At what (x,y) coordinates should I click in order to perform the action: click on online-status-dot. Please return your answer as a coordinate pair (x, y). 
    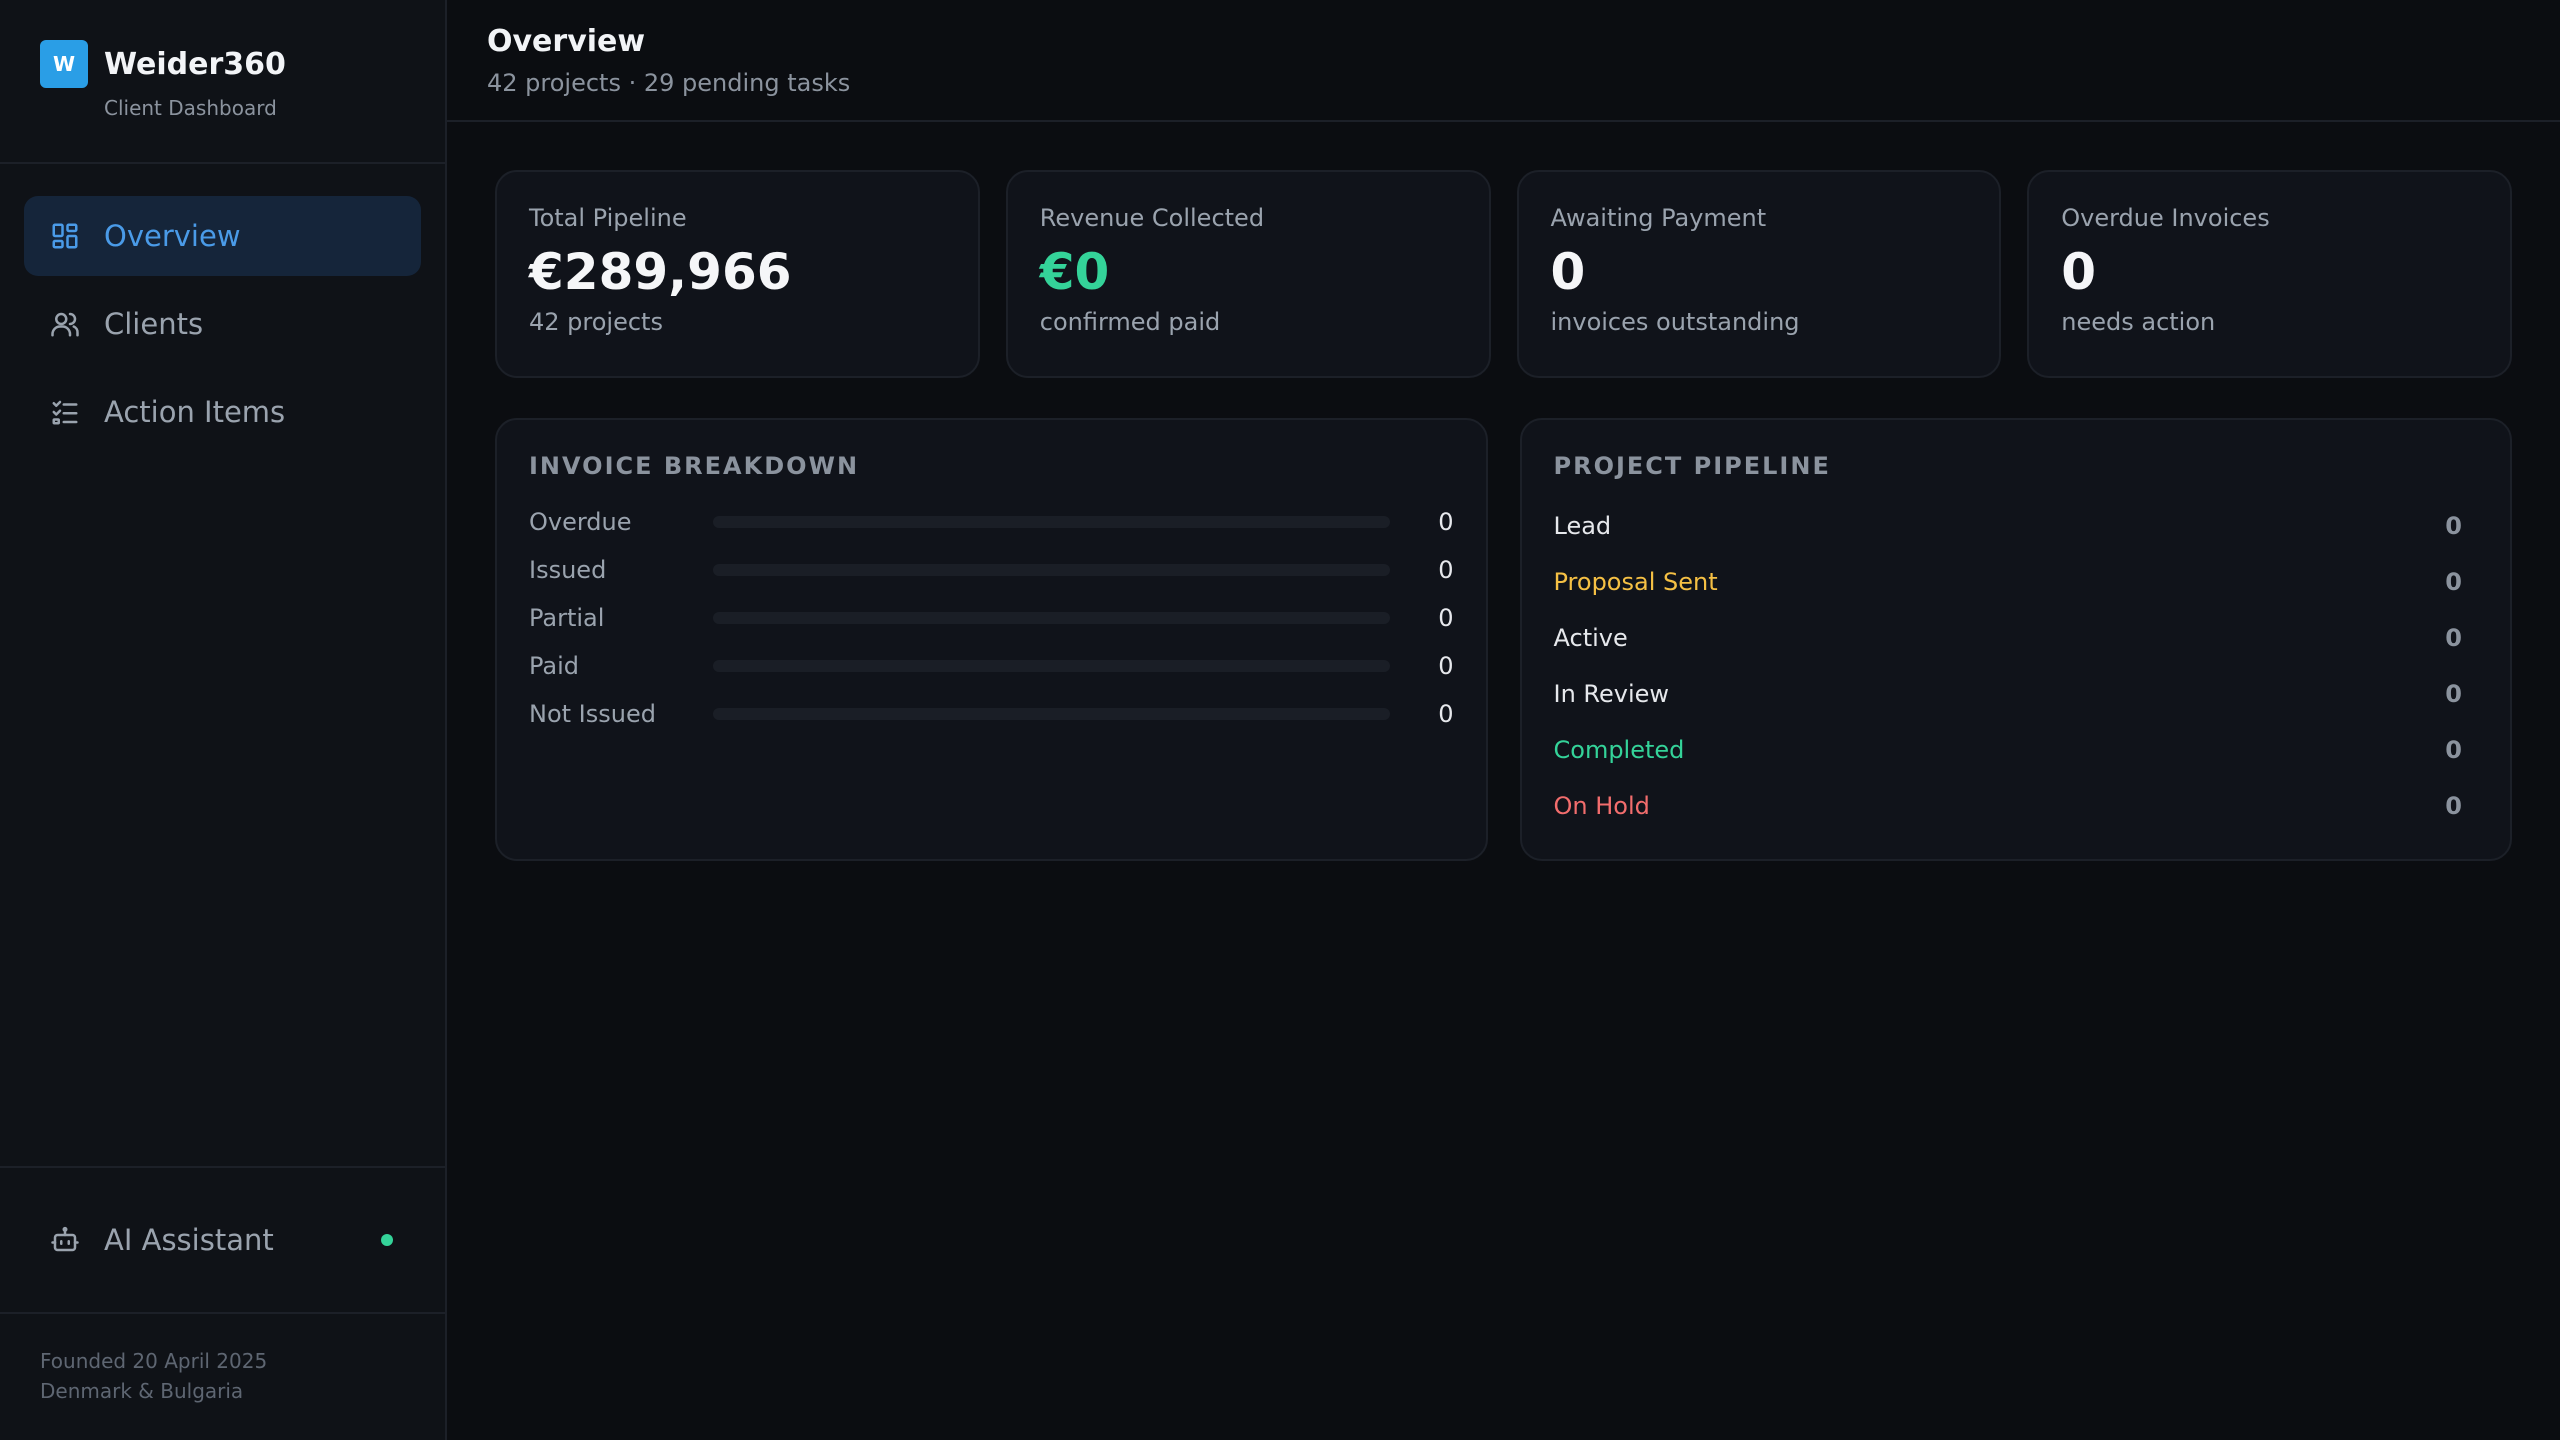
    Looking at the image, I should click on (387, 1240).